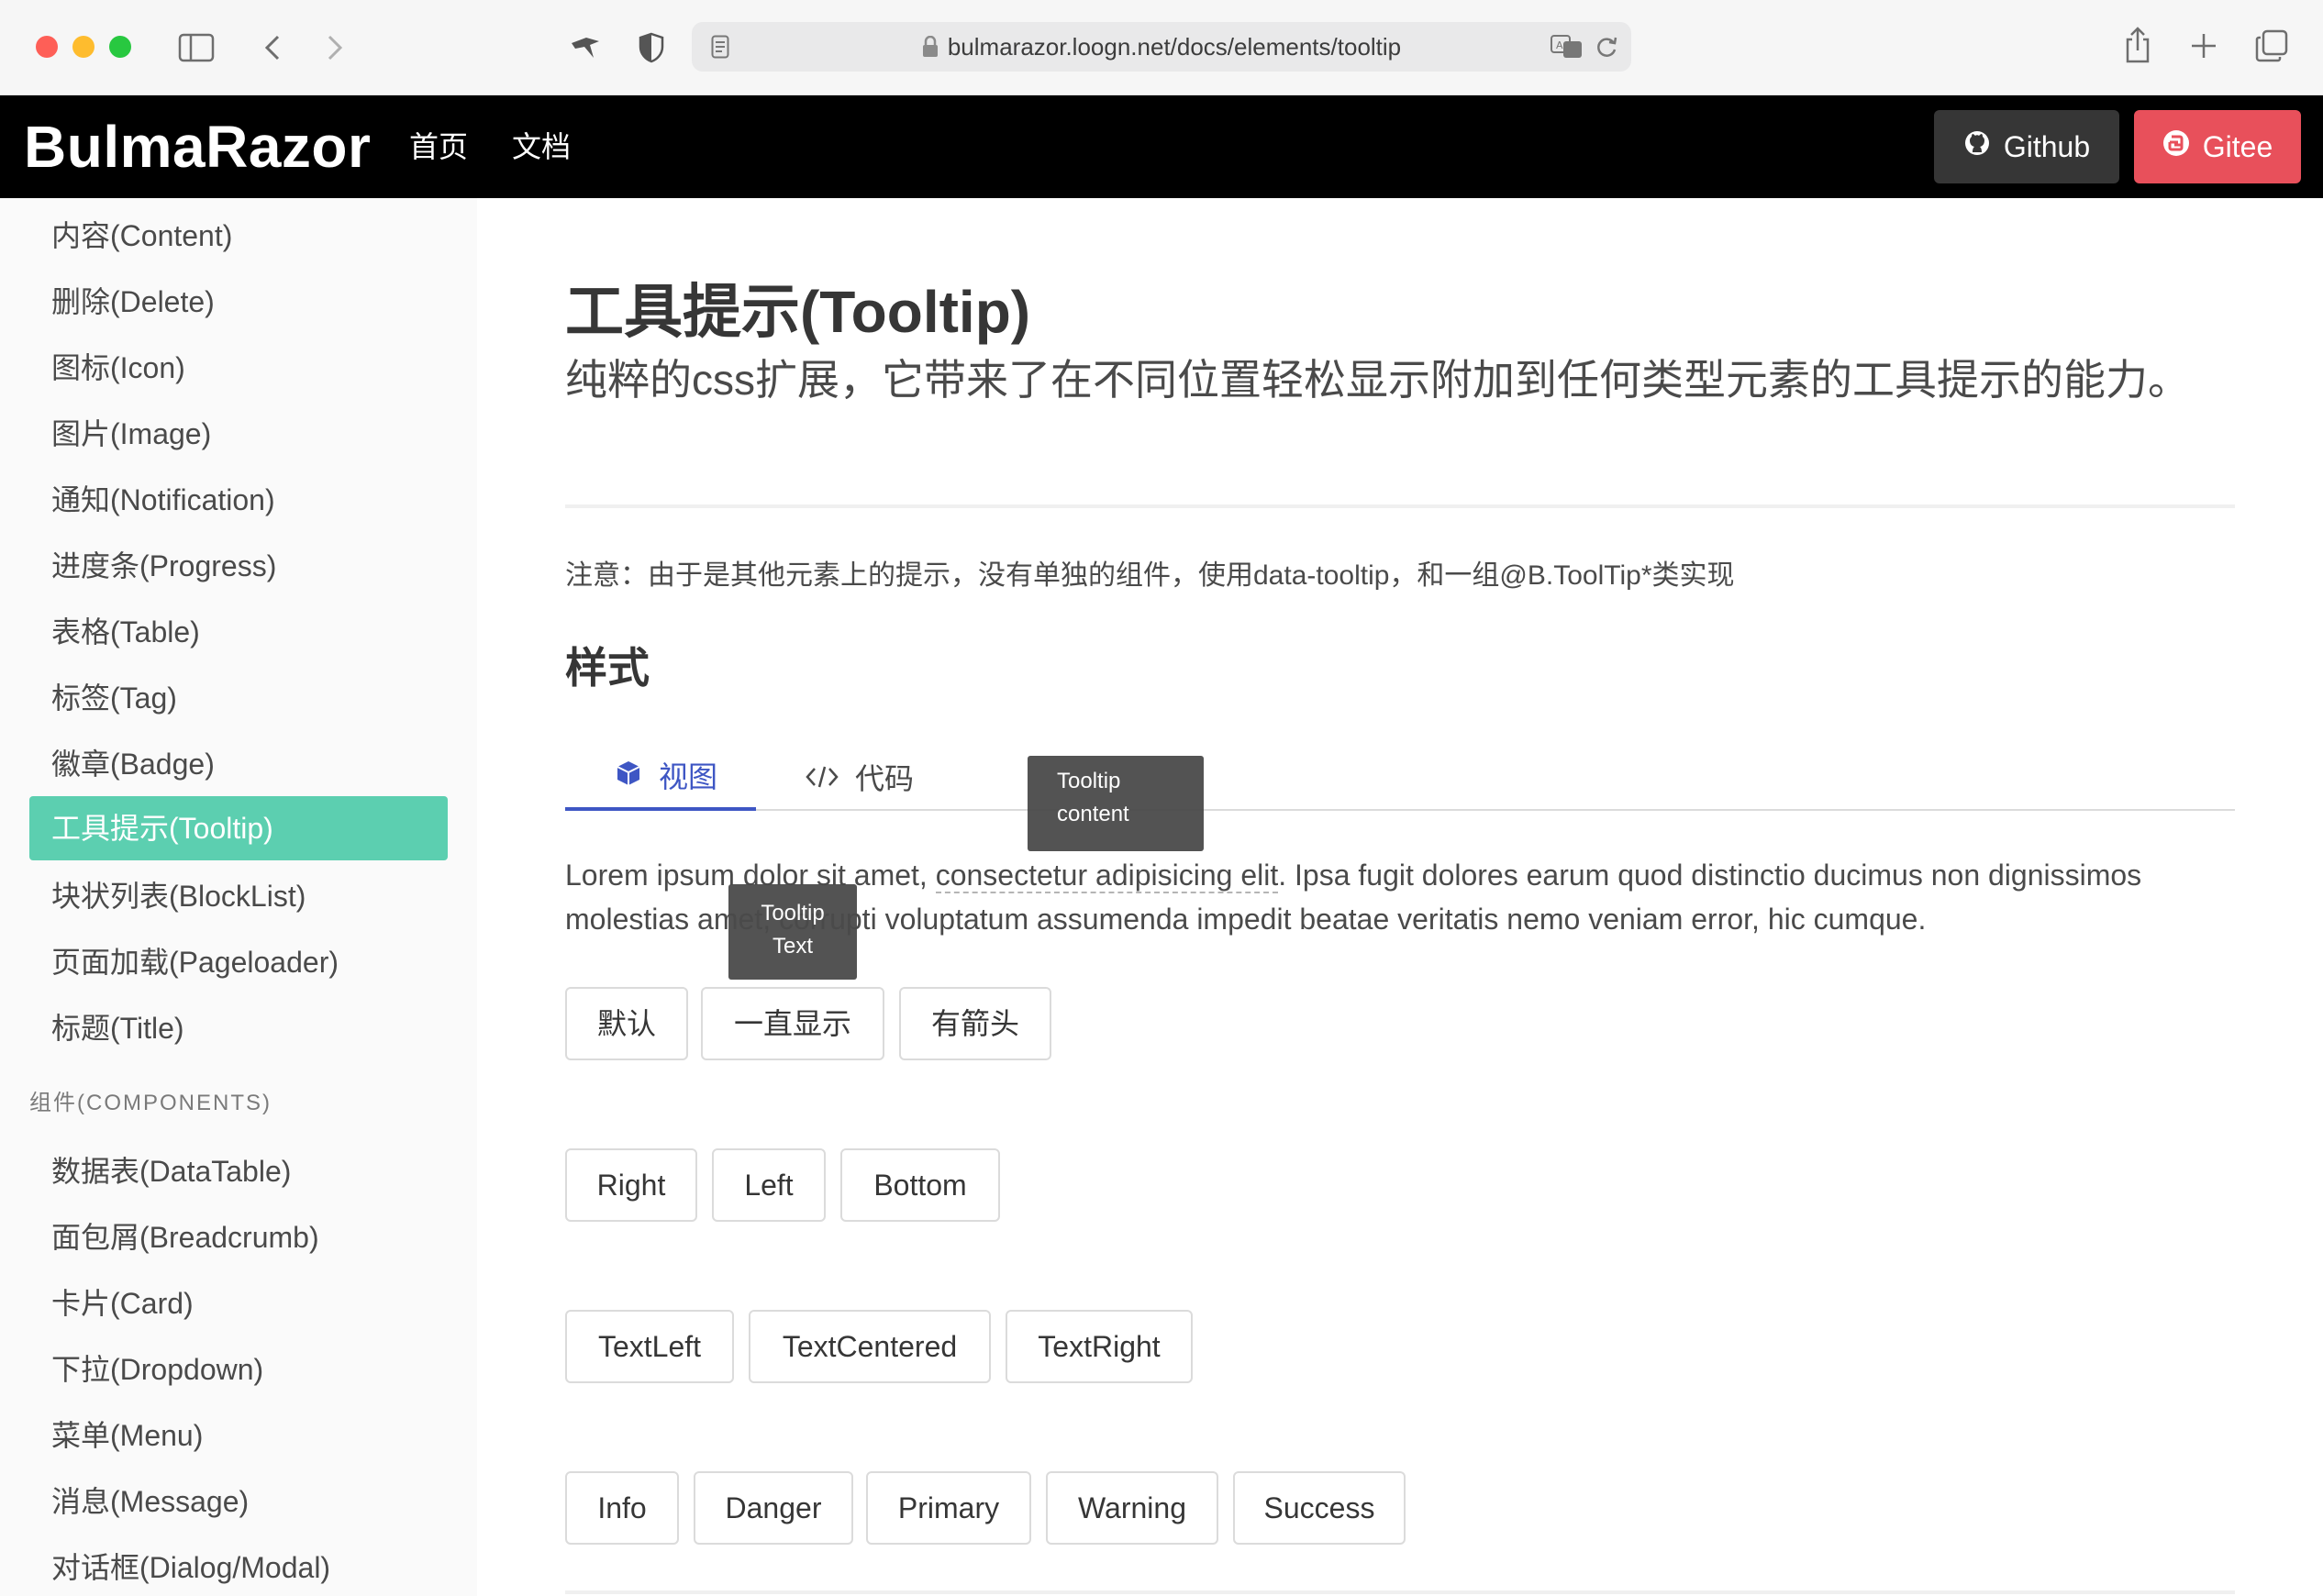 Image resolution: width=2323 pixels, height=1596 pixels. I want to click on page-subtitle: 纯粹的css扩展，它带来了在不同位置轻松显示附加到任何类型元素的工具提示的能力。, so click(1377, 380).